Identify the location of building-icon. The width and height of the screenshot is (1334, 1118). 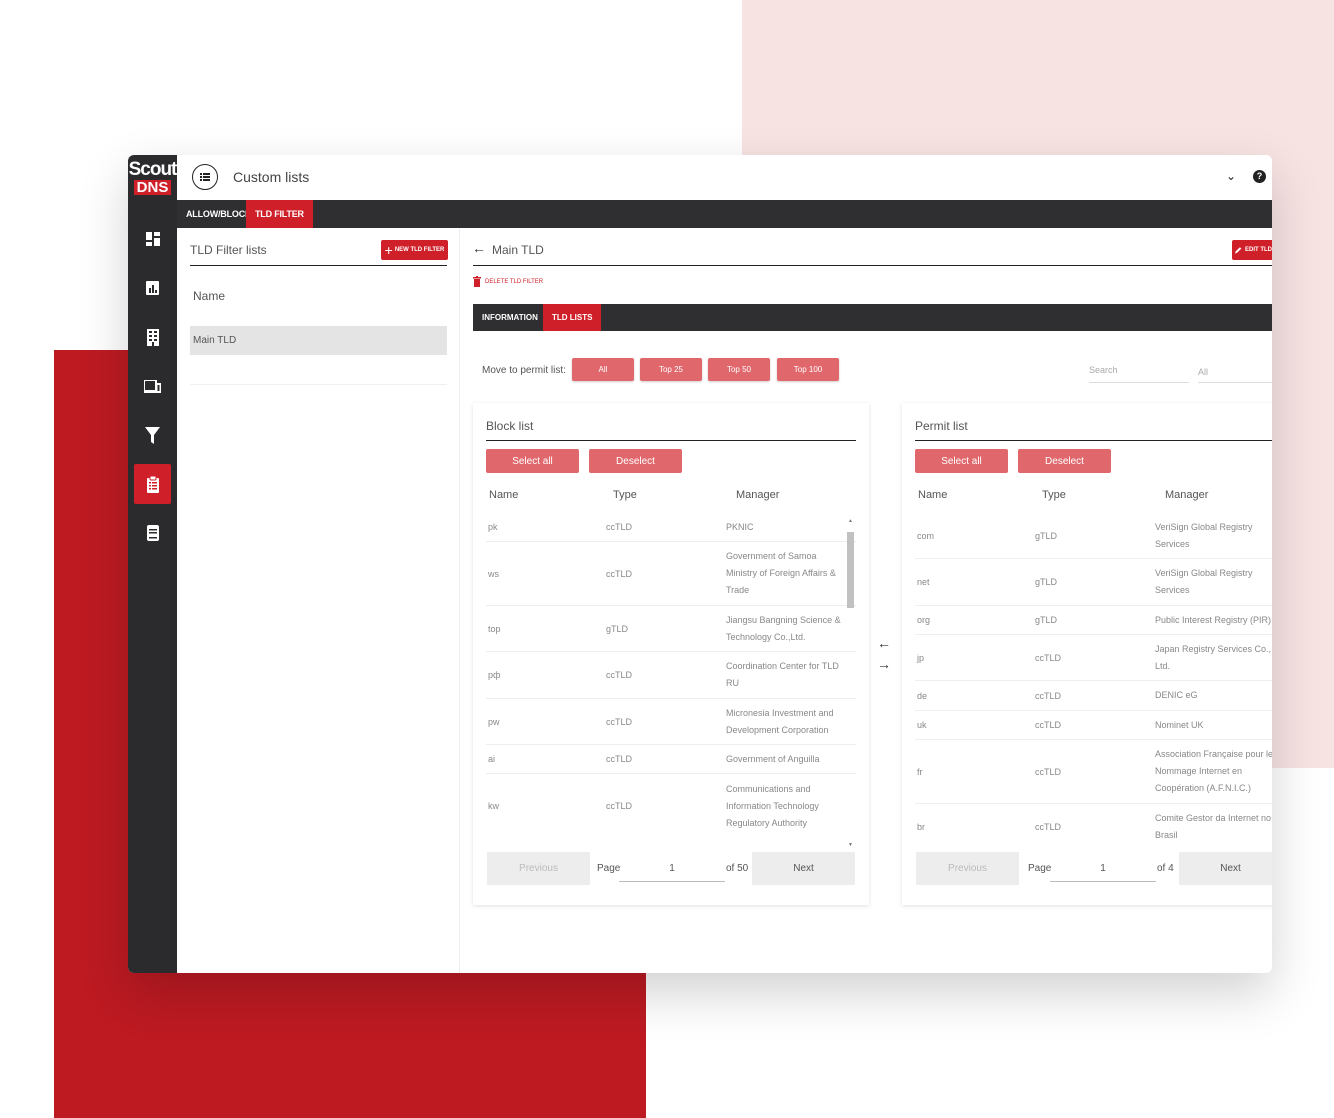
(152, 337).